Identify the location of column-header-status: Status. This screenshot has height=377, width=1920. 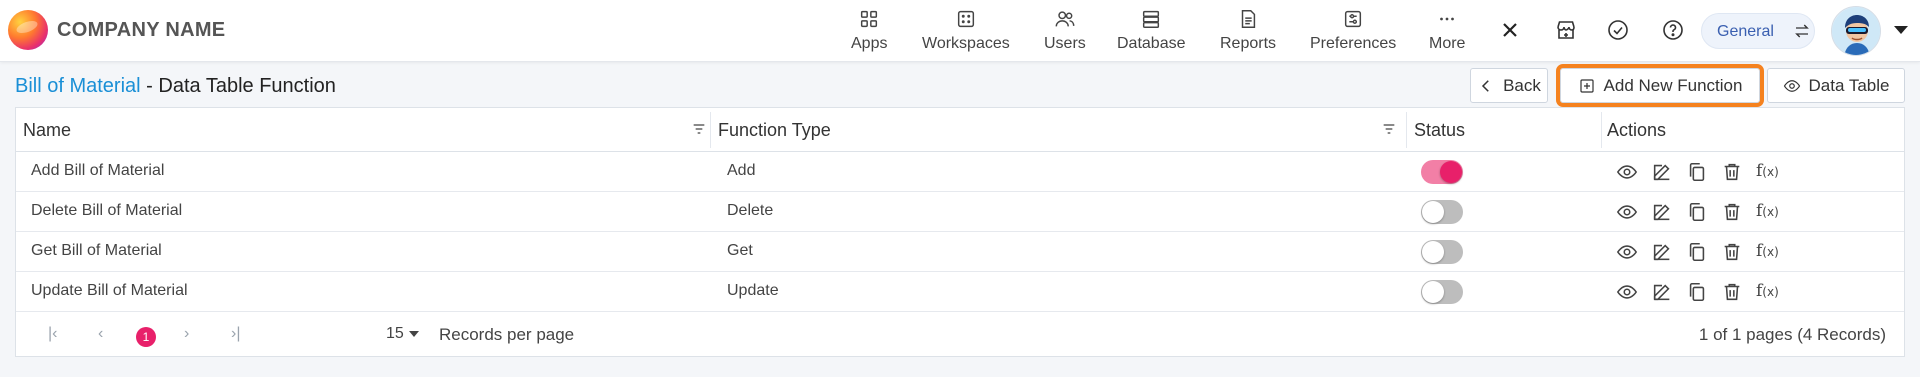
(1439, 130).